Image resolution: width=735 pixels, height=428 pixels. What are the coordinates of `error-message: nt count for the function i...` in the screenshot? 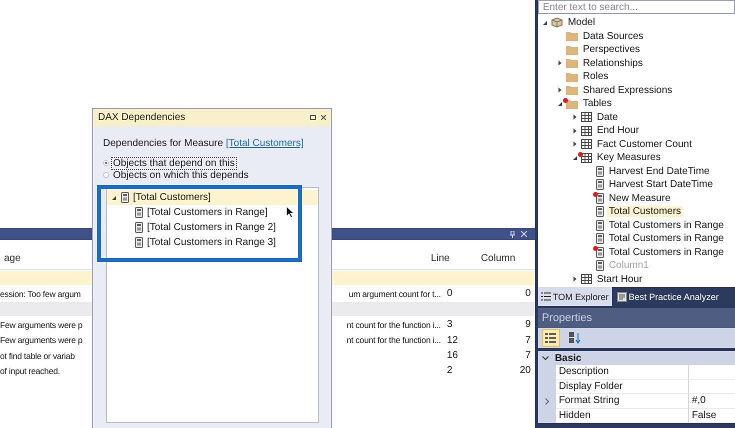 It's located at (393, 325).